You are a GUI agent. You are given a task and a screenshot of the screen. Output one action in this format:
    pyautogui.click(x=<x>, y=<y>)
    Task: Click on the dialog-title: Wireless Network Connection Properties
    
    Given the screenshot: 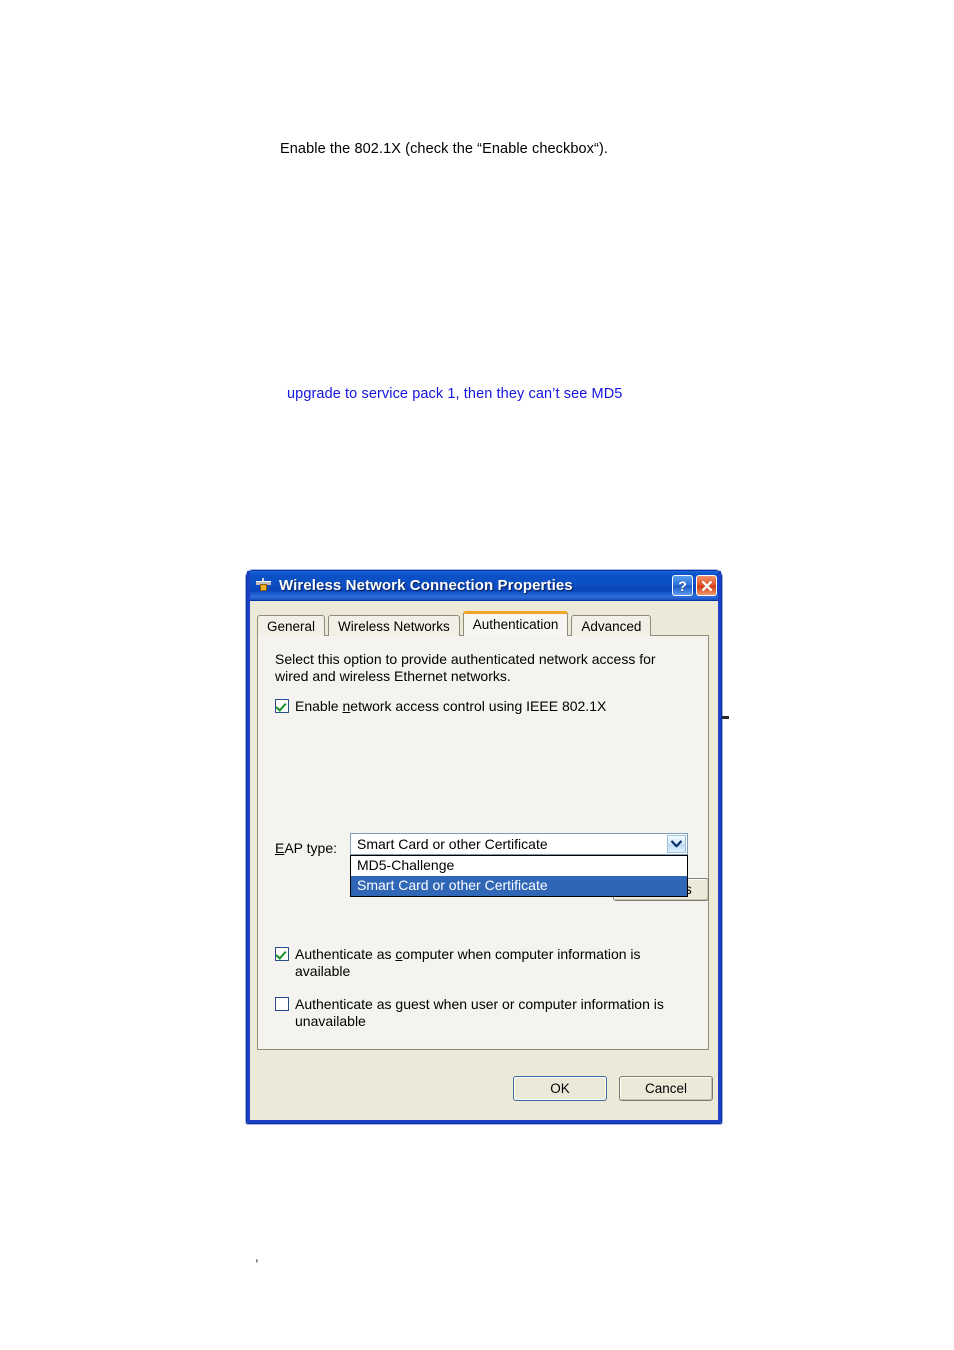 What is the action you would take?
    pyautogui.click(x=426, y=585)
    